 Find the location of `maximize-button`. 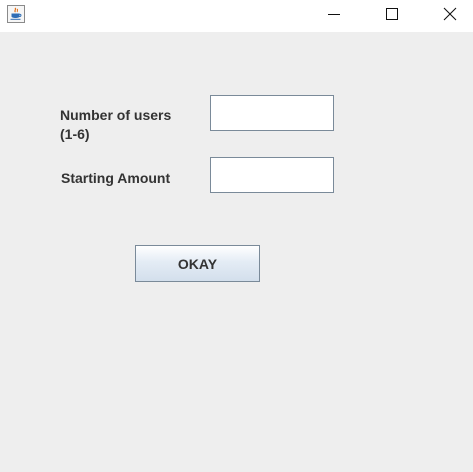

maximize-button is located at coordinates (391, 15).